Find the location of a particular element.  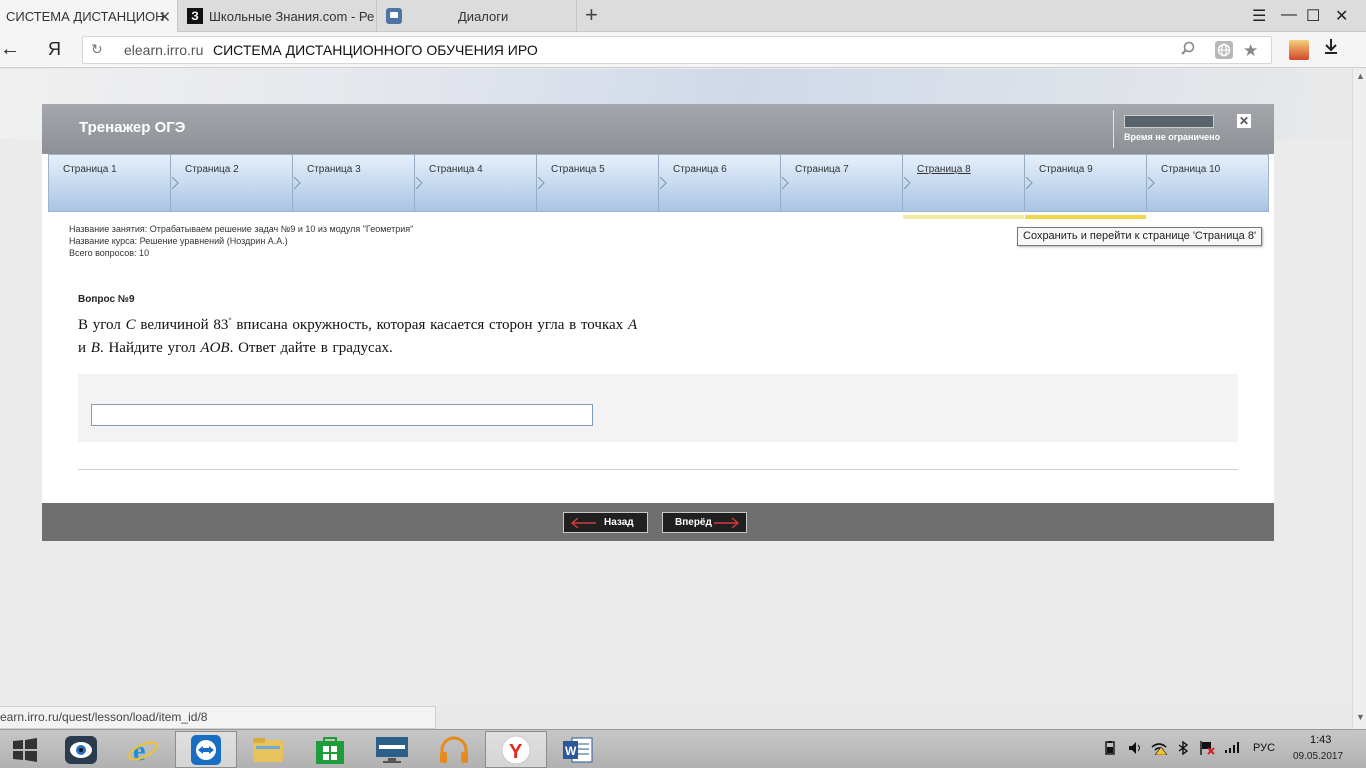

svg-text: e is located at coordinates (139, 751).